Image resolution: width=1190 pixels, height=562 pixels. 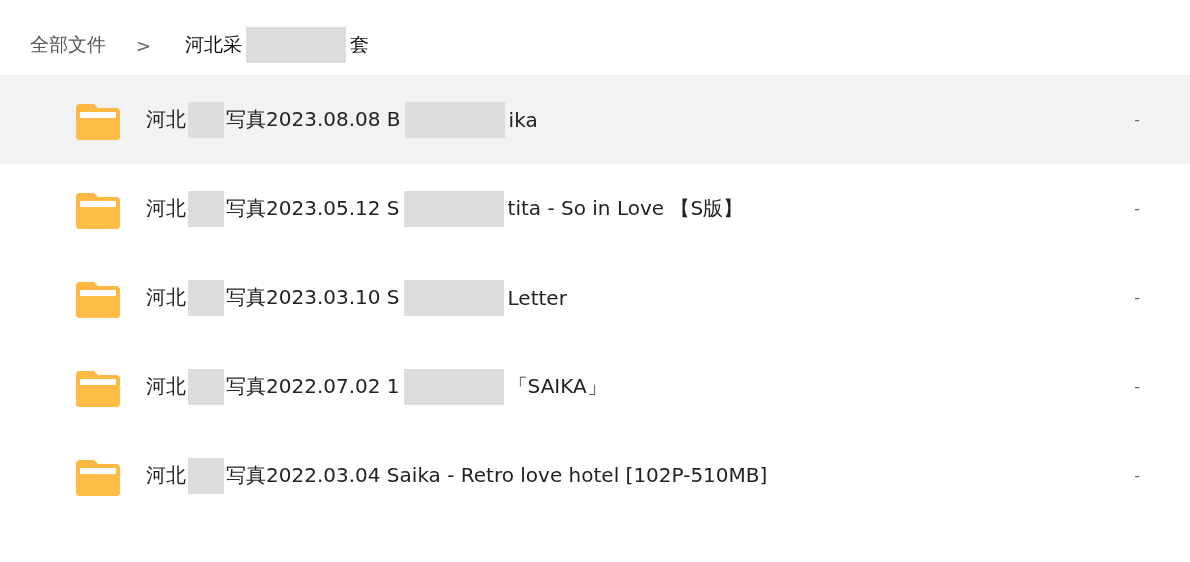 I want to click on file-name: 写真2023.08.08 B, so click(x=313, y=119).